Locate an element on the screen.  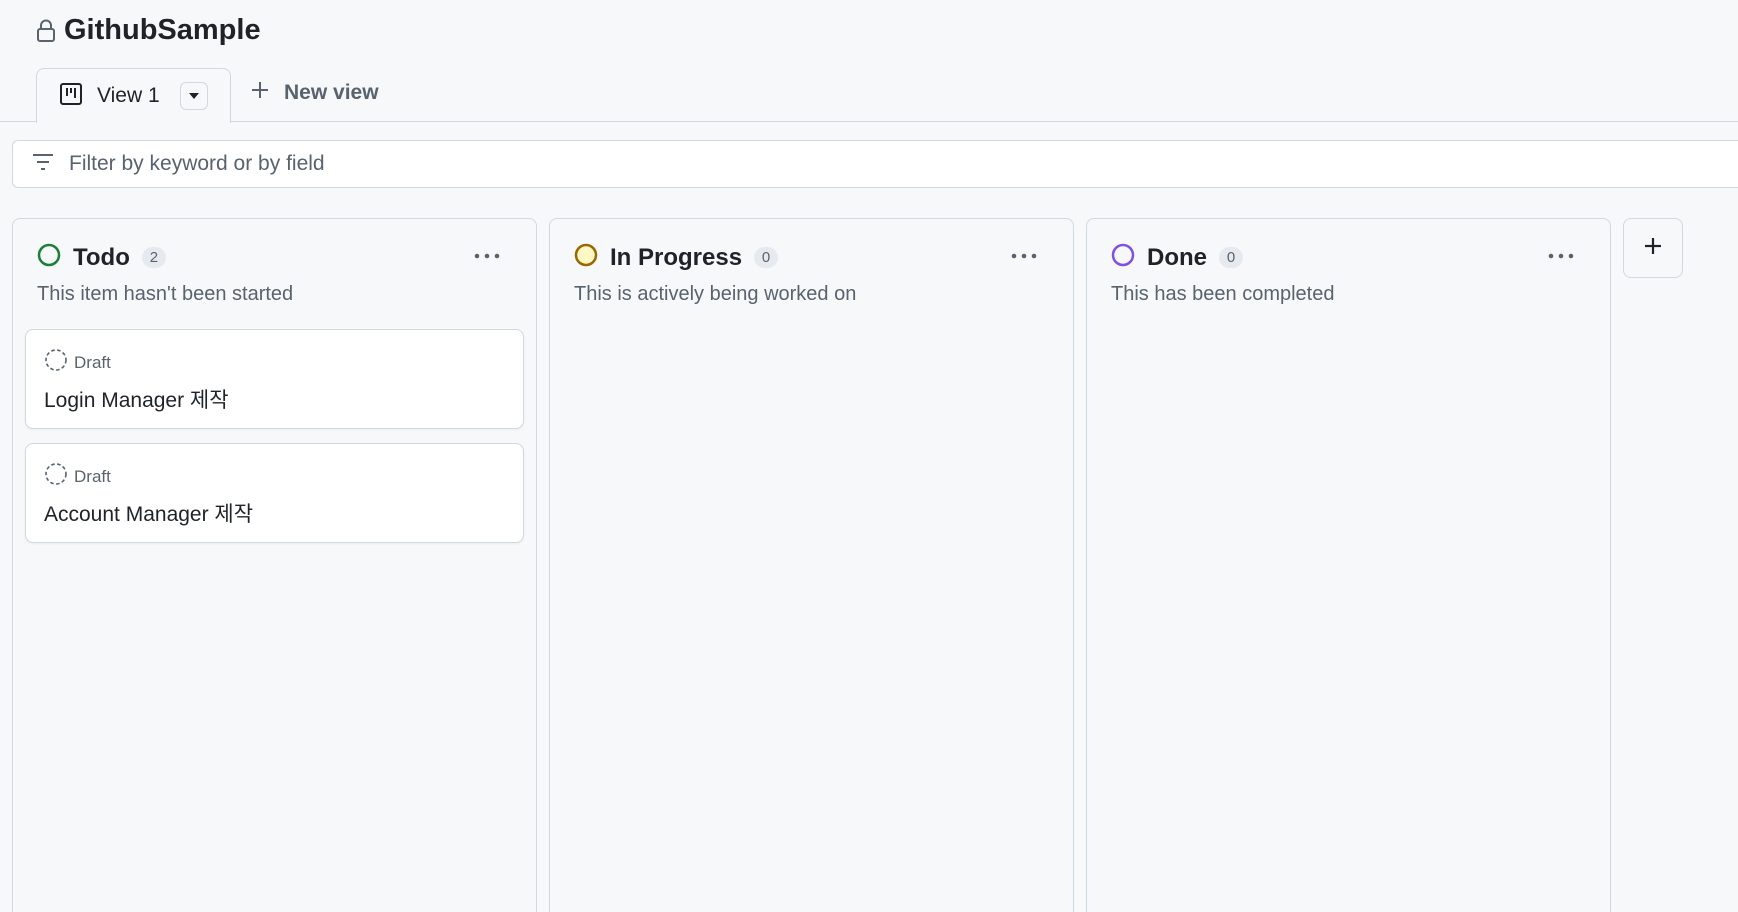
column-name: Todo is located at coordinates (101, 257).